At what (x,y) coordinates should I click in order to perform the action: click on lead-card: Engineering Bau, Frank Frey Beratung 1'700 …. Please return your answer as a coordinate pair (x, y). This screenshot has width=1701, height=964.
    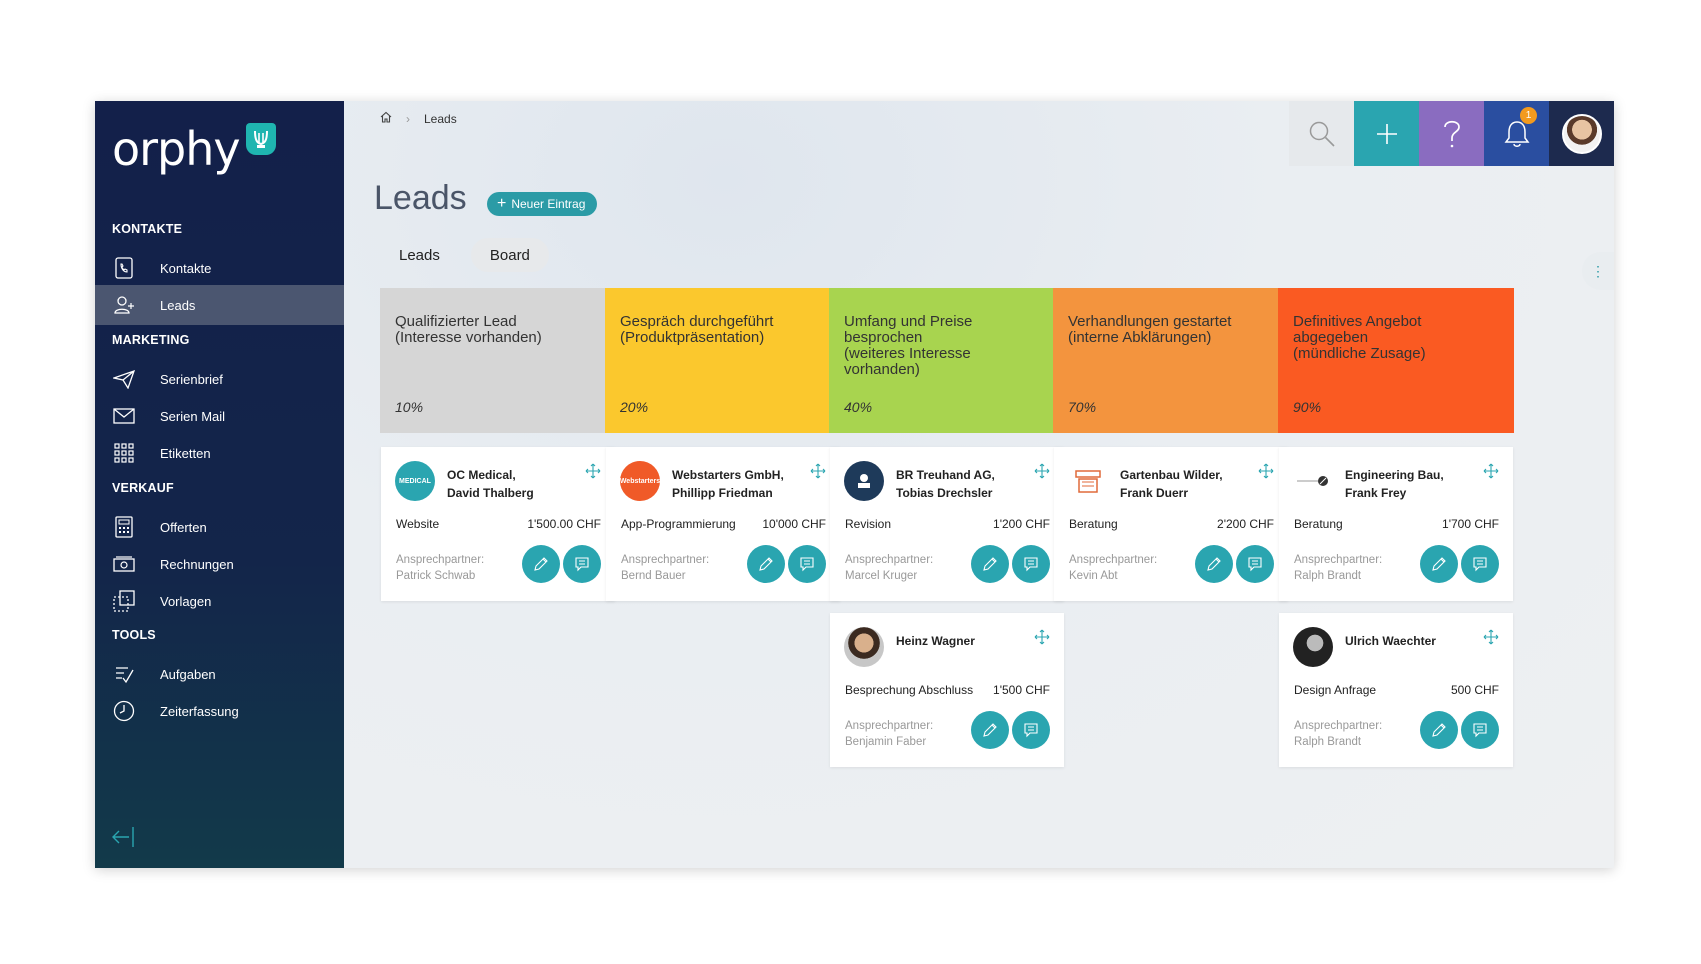
    Looking at the image, I should click on (1396, 524).